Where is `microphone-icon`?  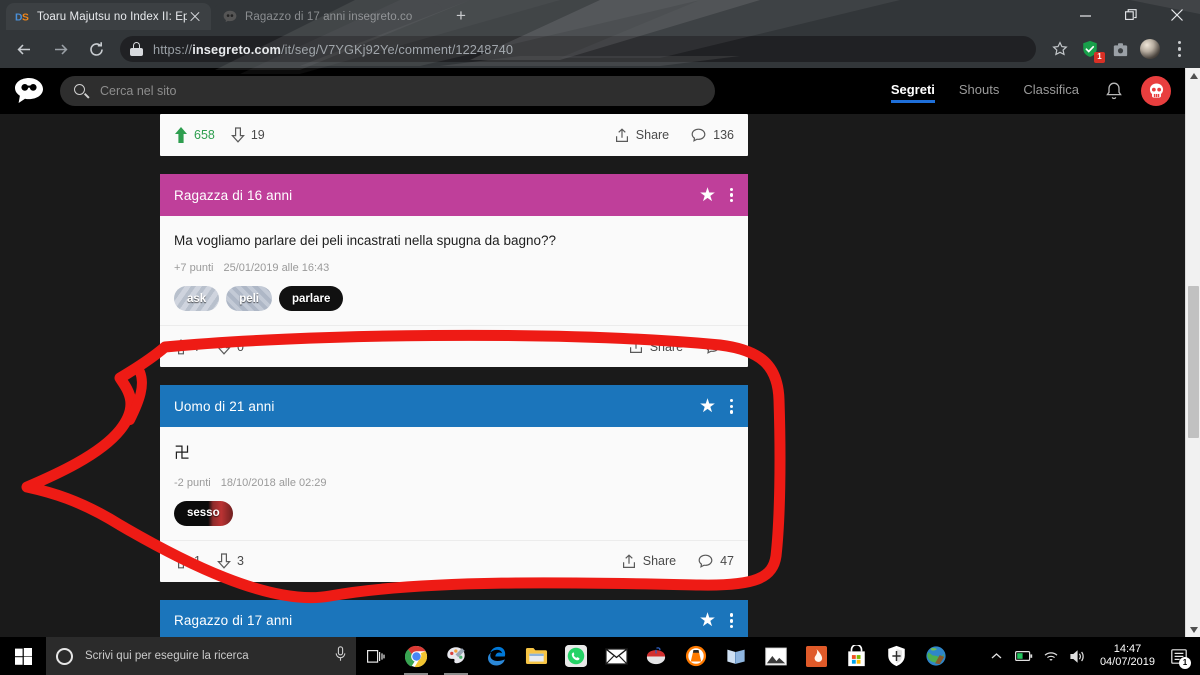 microphone-icon is located at coordinates (340, 656).